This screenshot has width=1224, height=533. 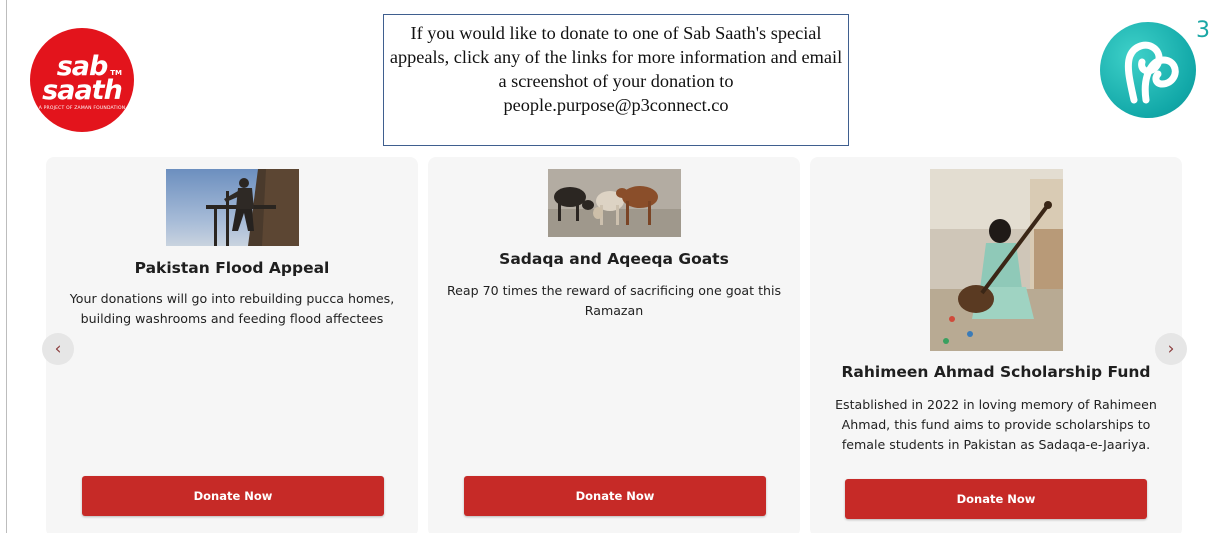 I want to click on chevron-left-icon: ‹, so click(x=58, y=349).